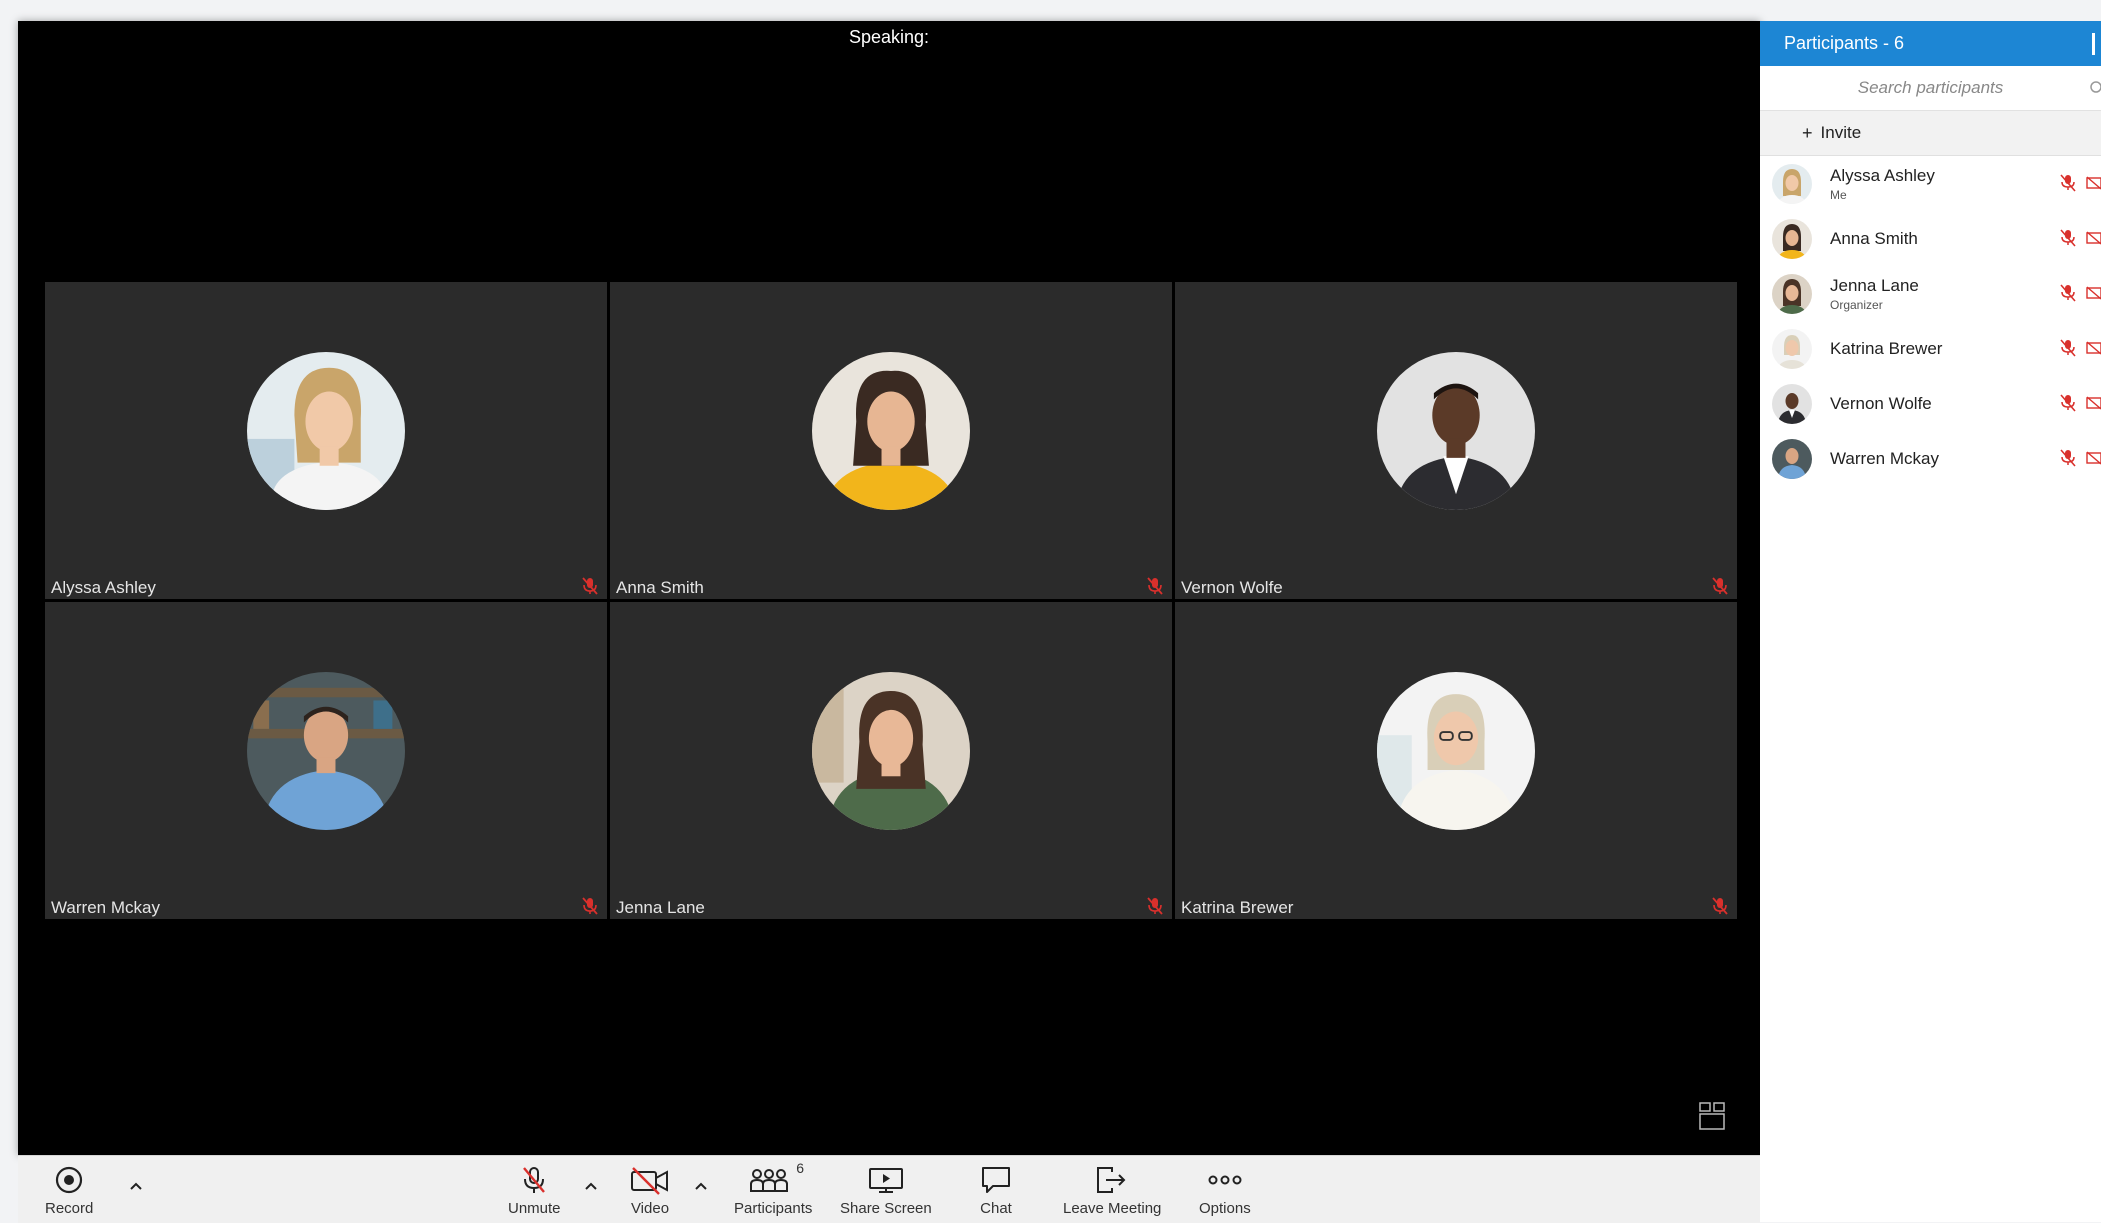 Image resolution: width=2101 pixels, height=1223 pixels. I want to click on video-tile: Katrina Brewer, so click(1456, 760).